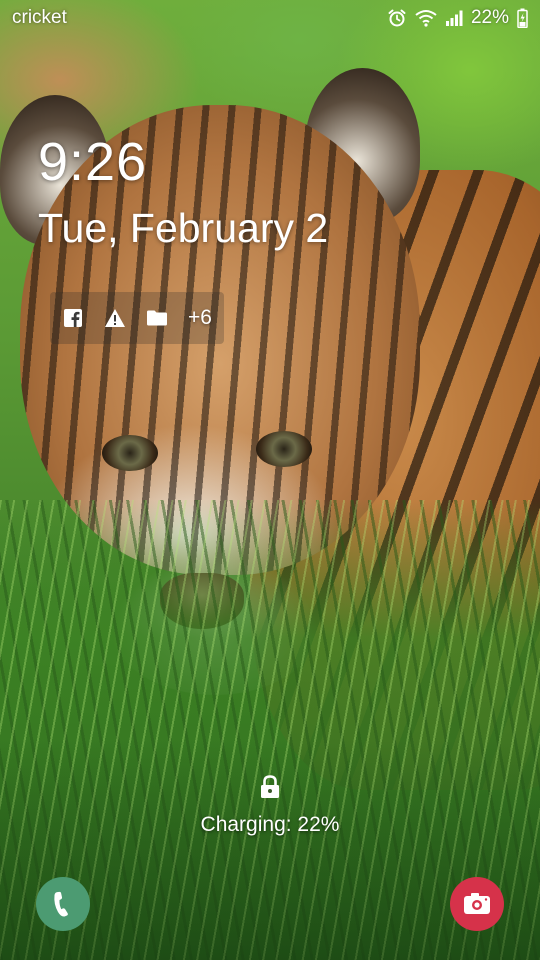  Describe the element at coordinates (200, 317) in the screenshot. I see `notification-more-count: +6` at that location.